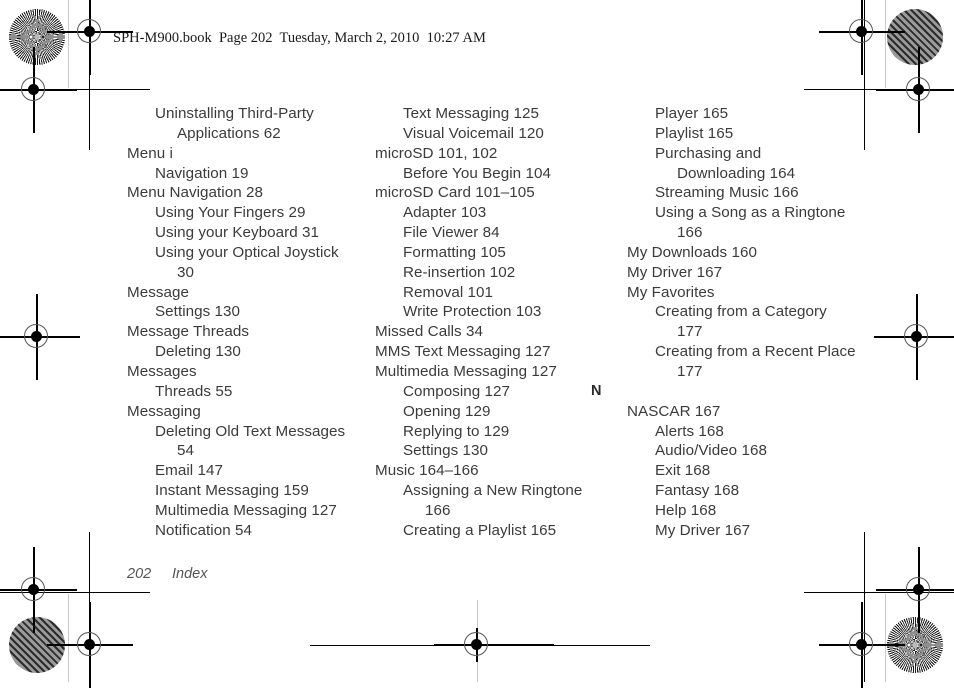  Describe the element at coordinates (494, 645) in the screenshot. I see `registration-crosshair-bottom-center` at that location.